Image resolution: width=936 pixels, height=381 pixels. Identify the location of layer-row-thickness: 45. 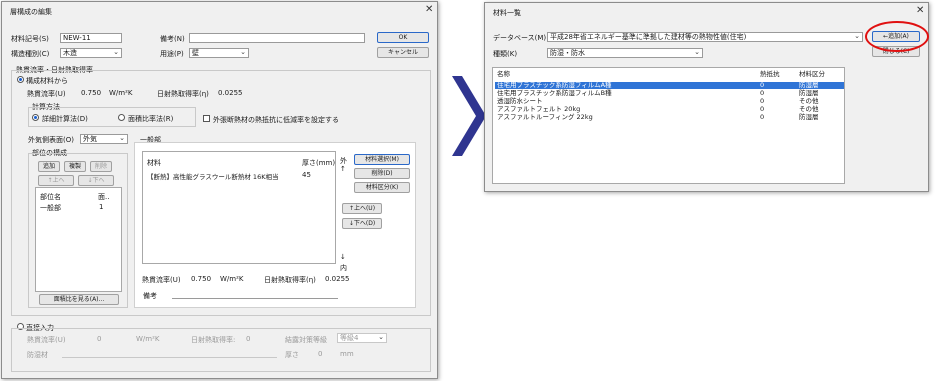
(306, 175).